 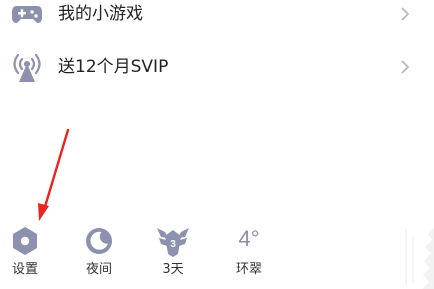 I want to click on cropped-edge, so click(x=419, y=258).